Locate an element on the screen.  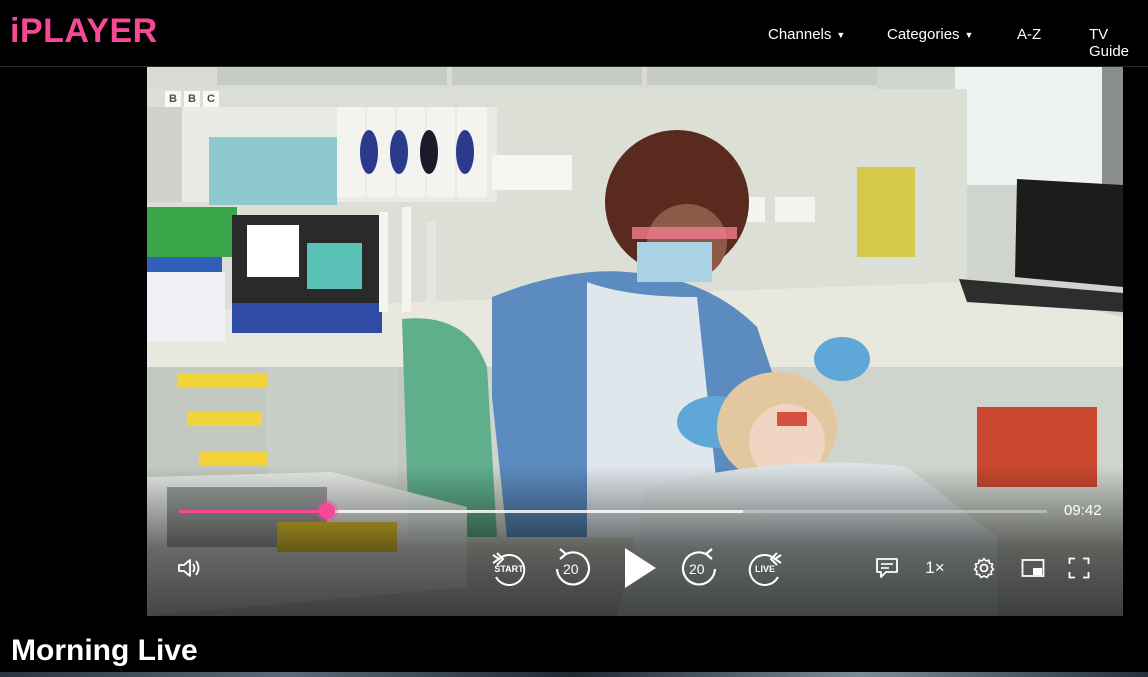
restart-label: START is located at coordinates (509, 569).